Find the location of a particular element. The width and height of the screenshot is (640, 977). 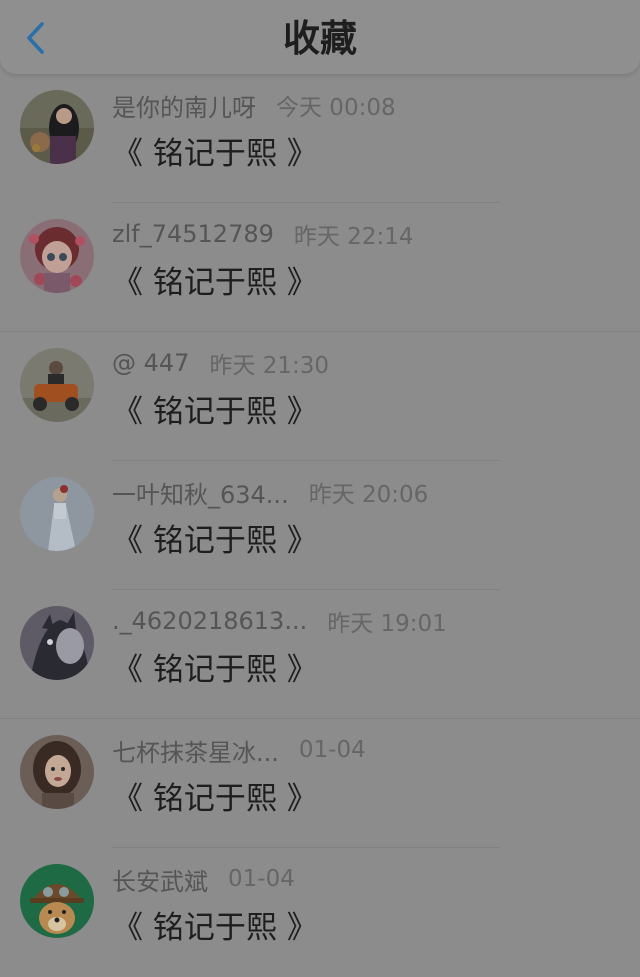

timestamp: 昨天 20:06 is located at coordinates (368, 495).